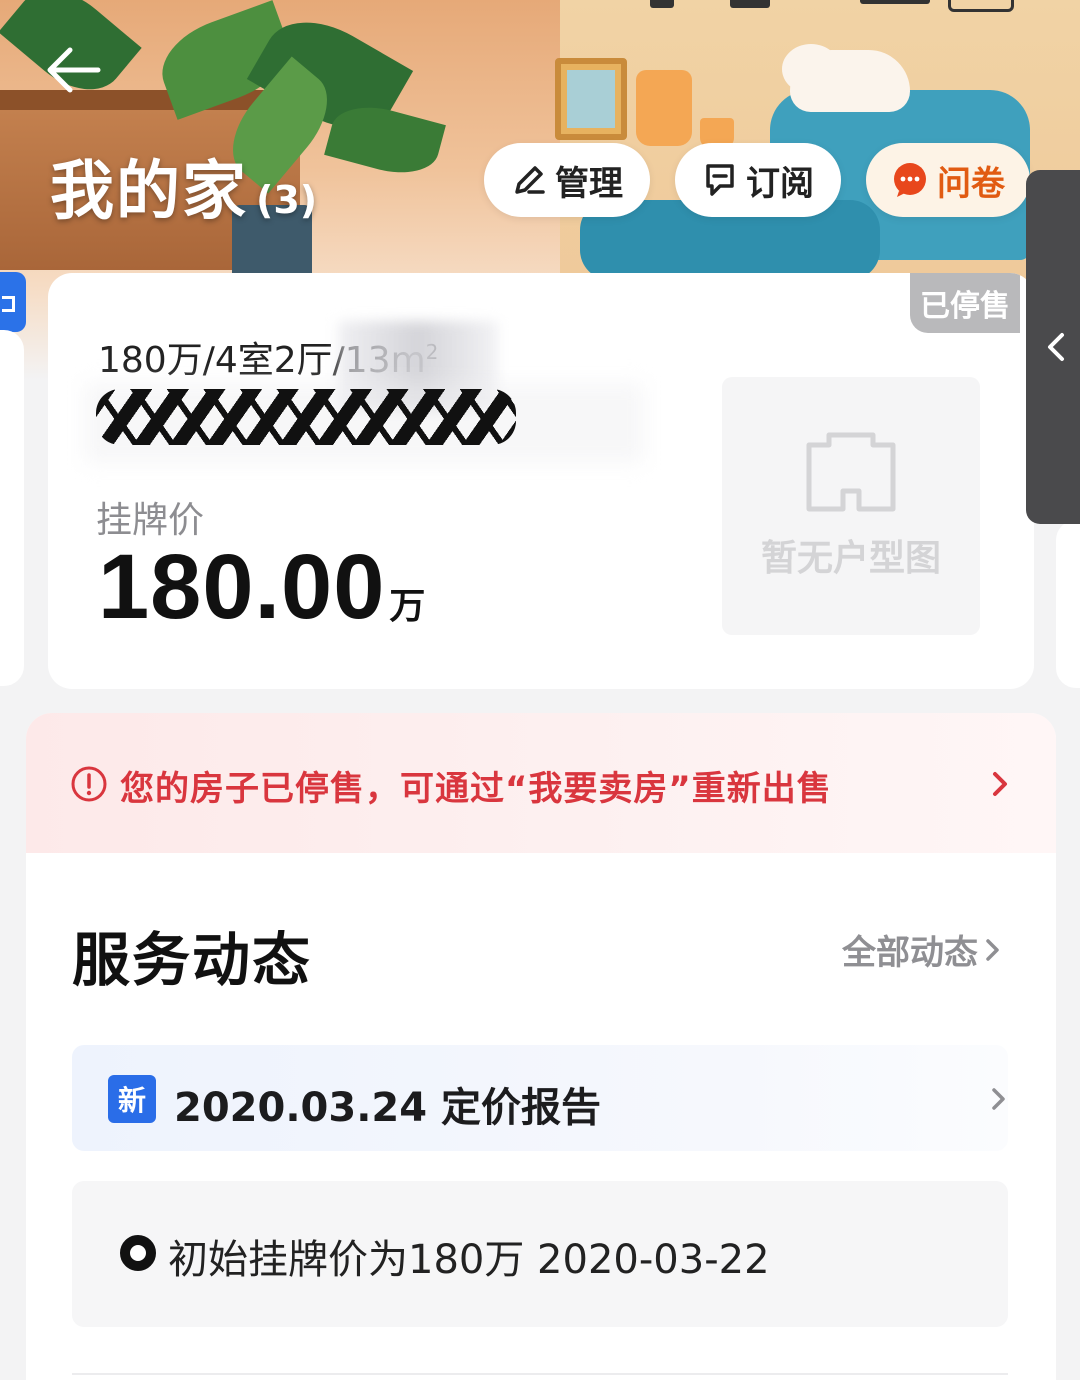 The width and height of the screenshot is (1080, 1380). I want to click on chat-bubble-icon, so click(910, 180).